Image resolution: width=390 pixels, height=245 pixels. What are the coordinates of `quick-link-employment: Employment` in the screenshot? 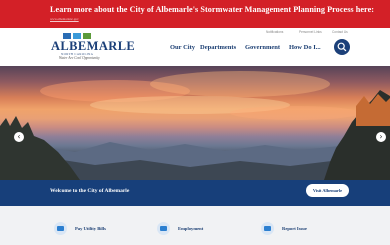 It's located at (180, 228).